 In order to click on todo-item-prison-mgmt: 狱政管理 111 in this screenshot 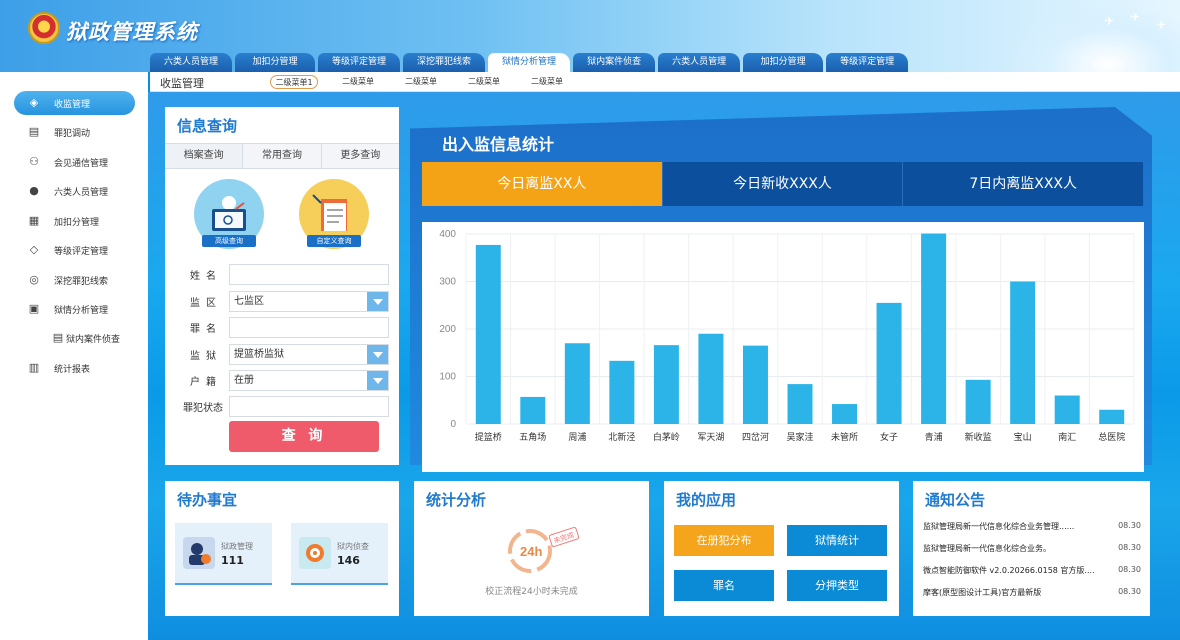, I will do `click(223, 554)`.